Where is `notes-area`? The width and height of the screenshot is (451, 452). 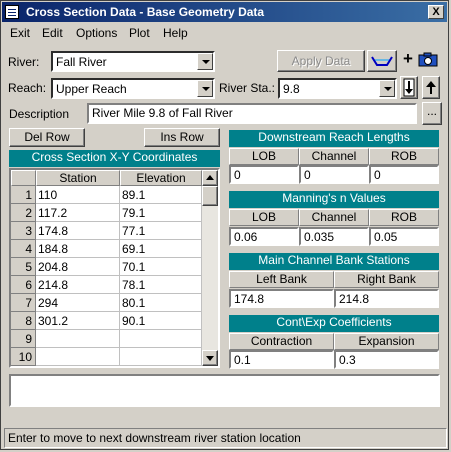 notes-area is located at coordinates (224, 390).